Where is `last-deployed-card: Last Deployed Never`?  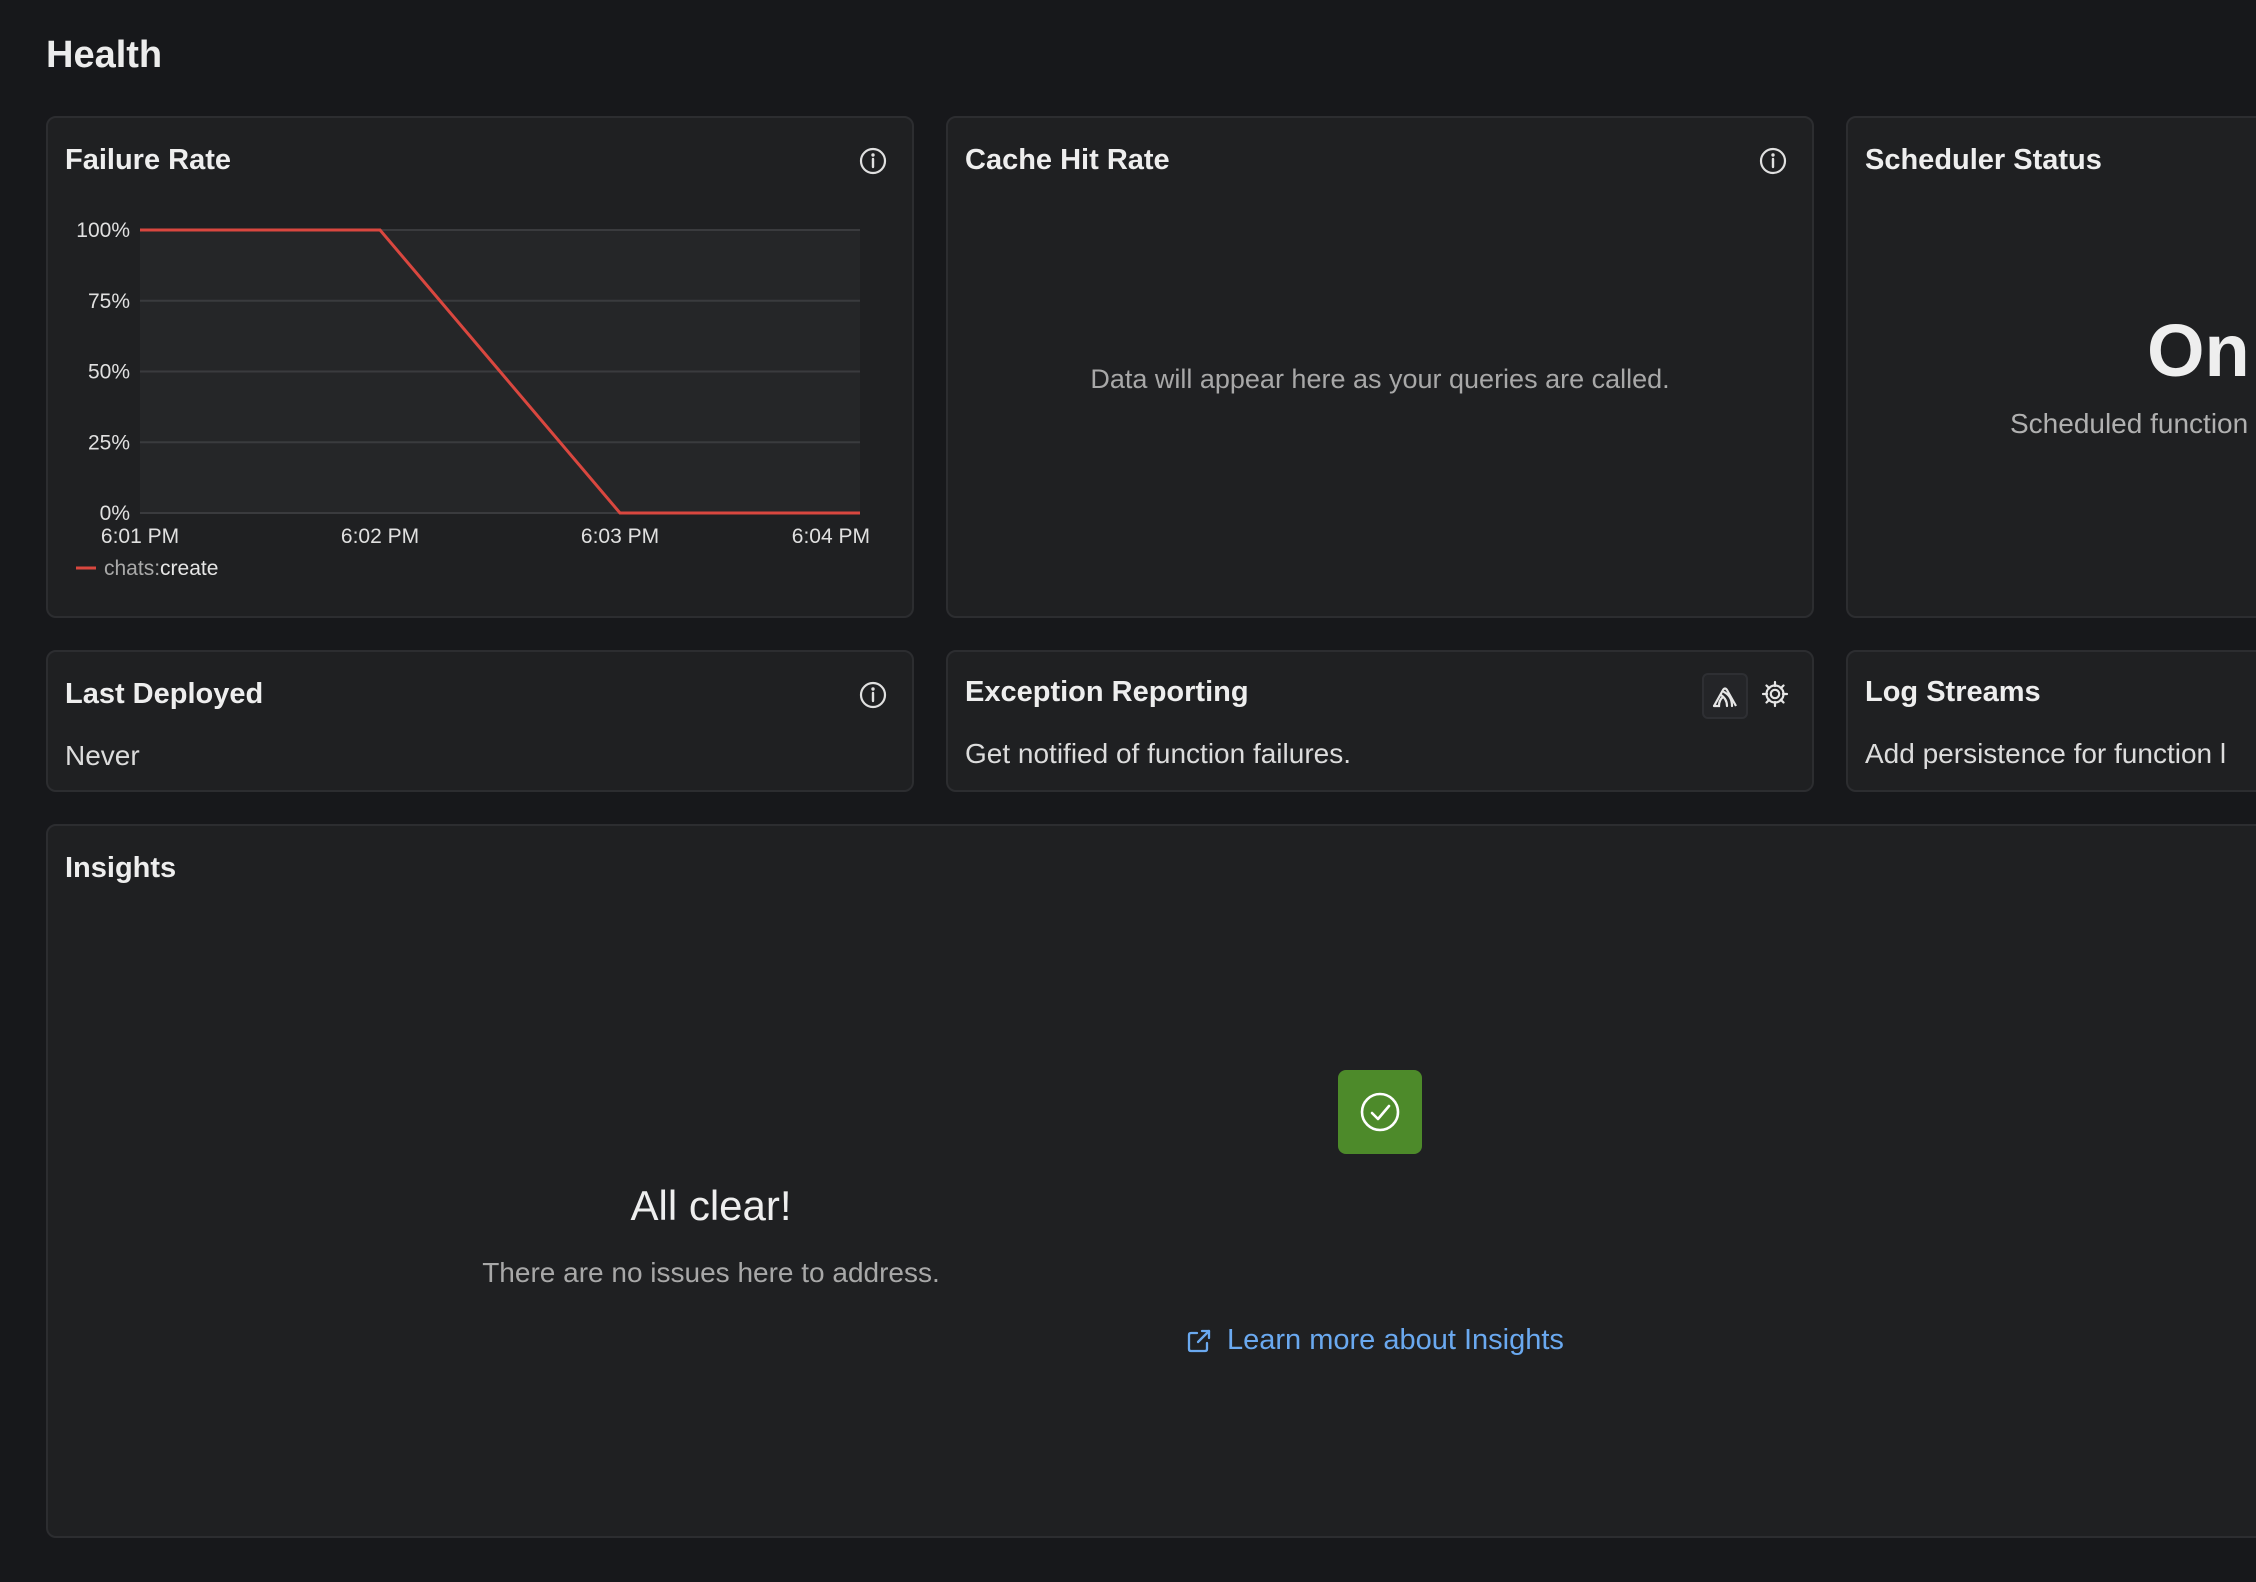 last-deployed-card: Last Deployed Never is located at coordinates (480, 721).